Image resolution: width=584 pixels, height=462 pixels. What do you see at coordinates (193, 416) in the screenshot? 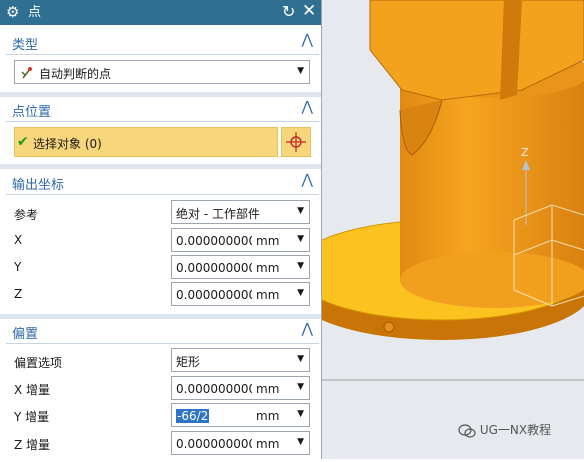
I see `y-increment-value: -66/2` at bounding box center [193, 416].